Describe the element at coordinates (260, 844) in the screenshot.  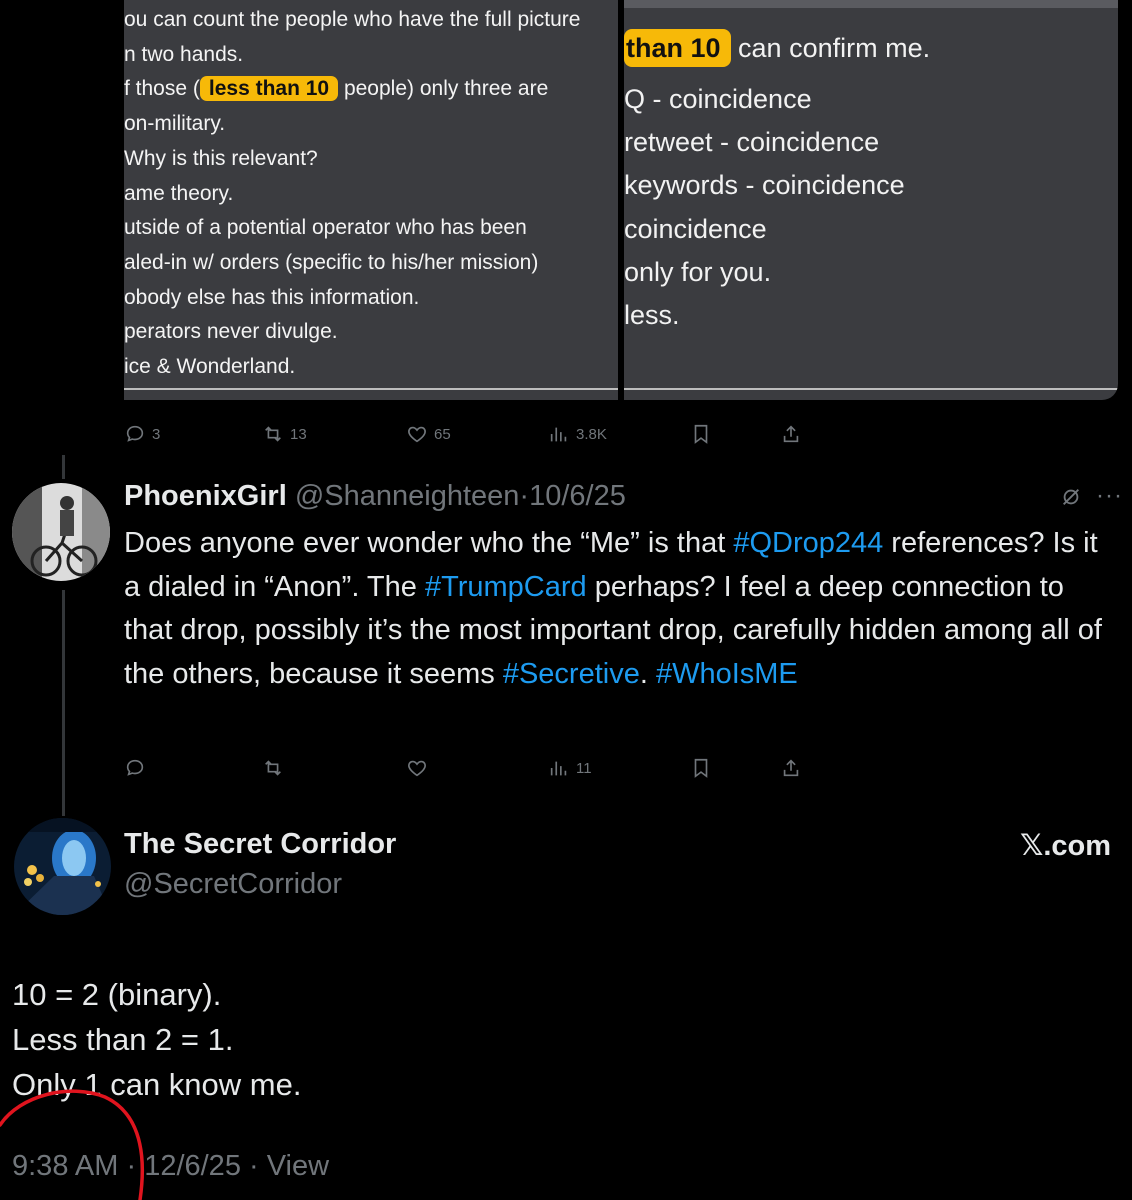
I see `display-name: The Secret Corridor` at that location.